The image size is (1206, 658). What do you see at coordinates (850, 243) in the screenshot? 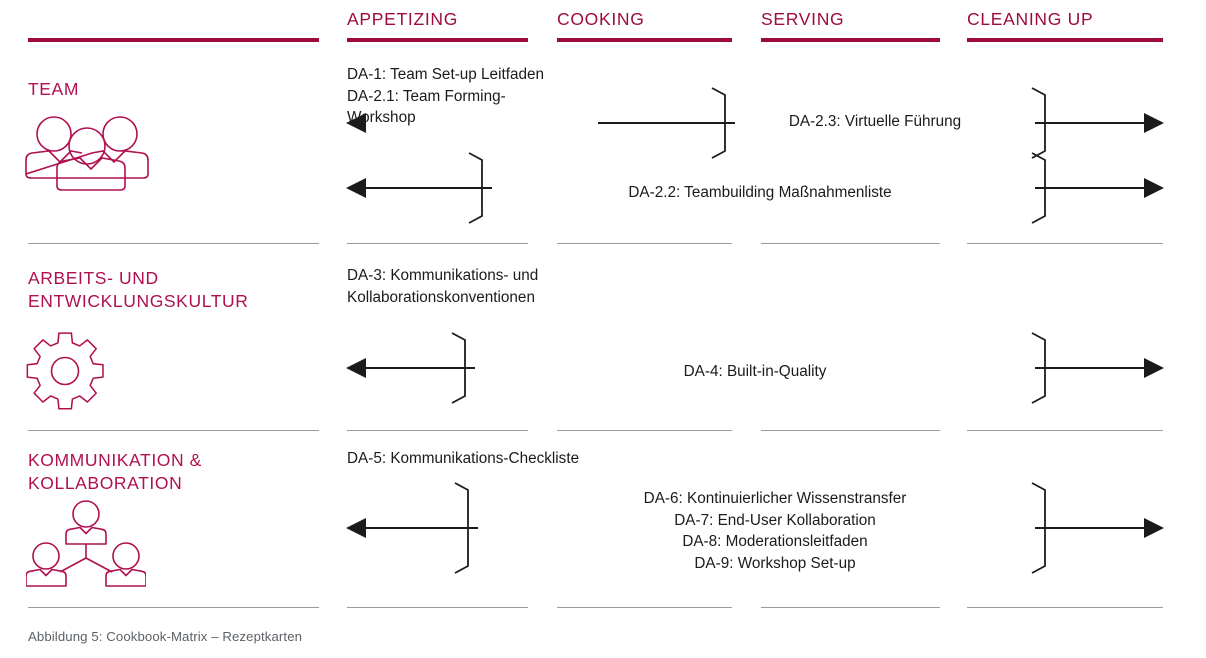
I see `row-separator-1-serving` at bounding box center [850, 243].